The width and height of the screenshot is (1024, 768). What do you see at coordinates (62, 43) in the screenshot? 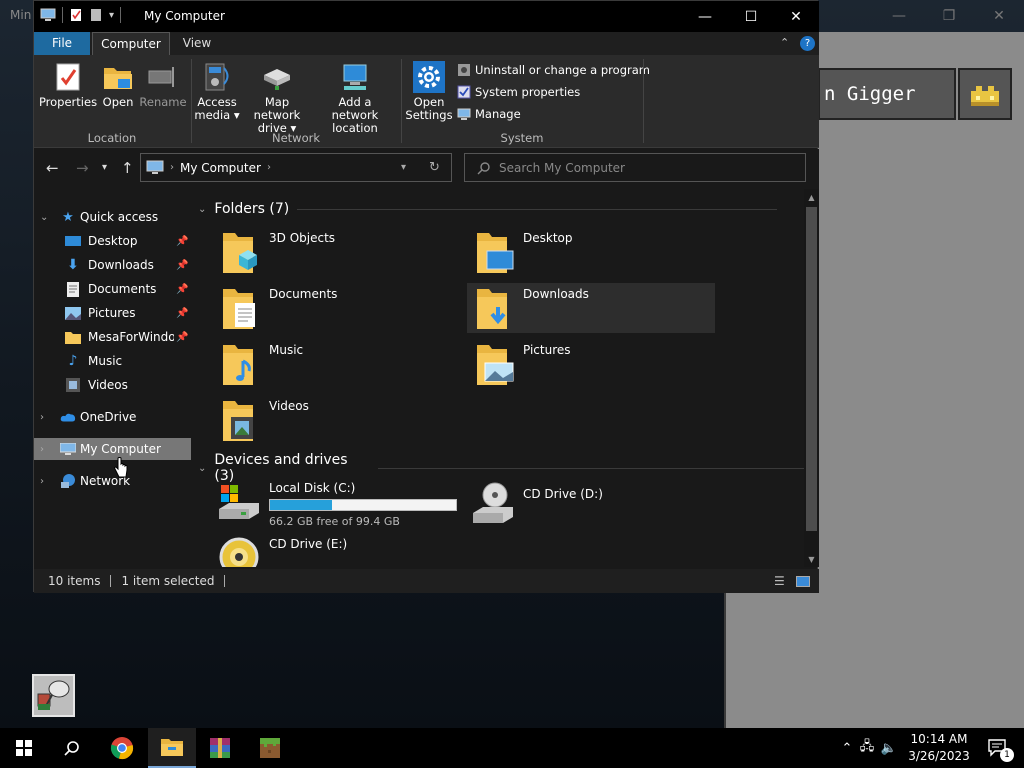
I see `tab-file: File` at bounding box center [62, 43].